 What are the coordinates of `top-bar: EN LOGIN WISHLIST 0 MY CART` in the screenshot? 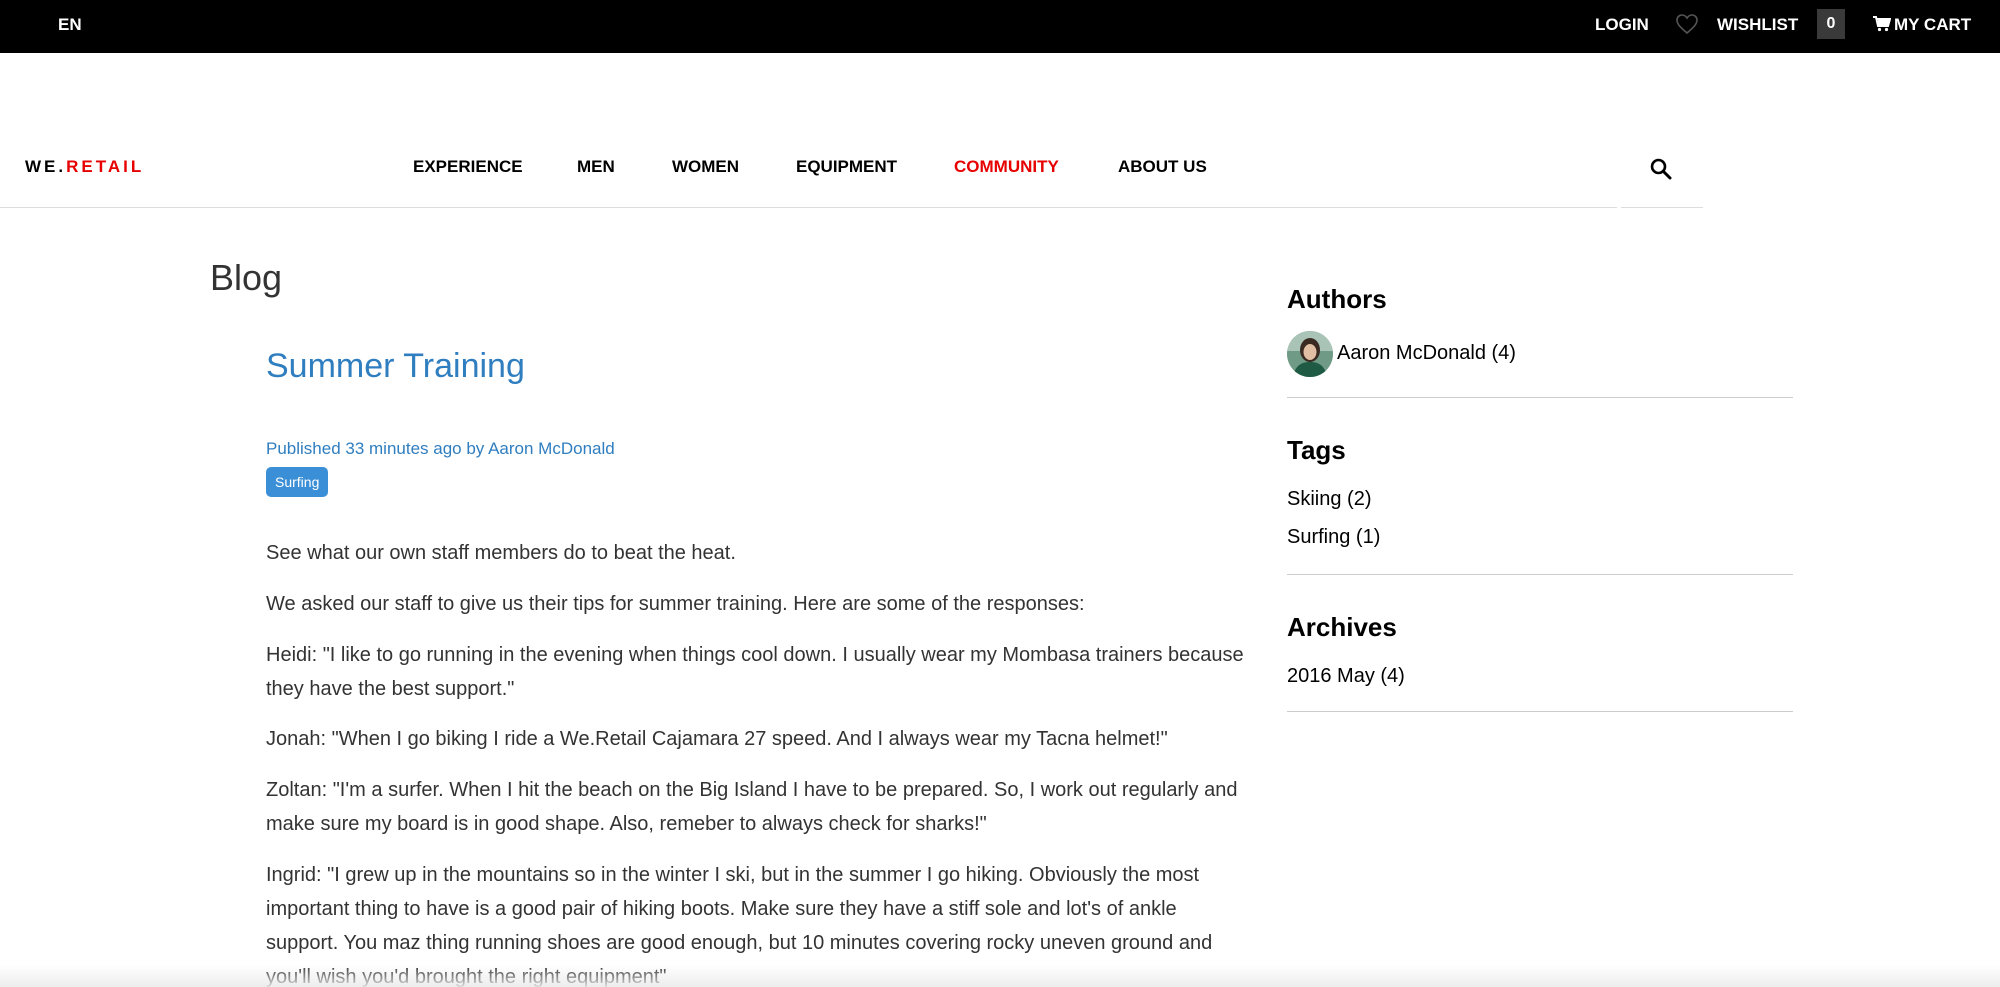 It's located at (1000, 26).